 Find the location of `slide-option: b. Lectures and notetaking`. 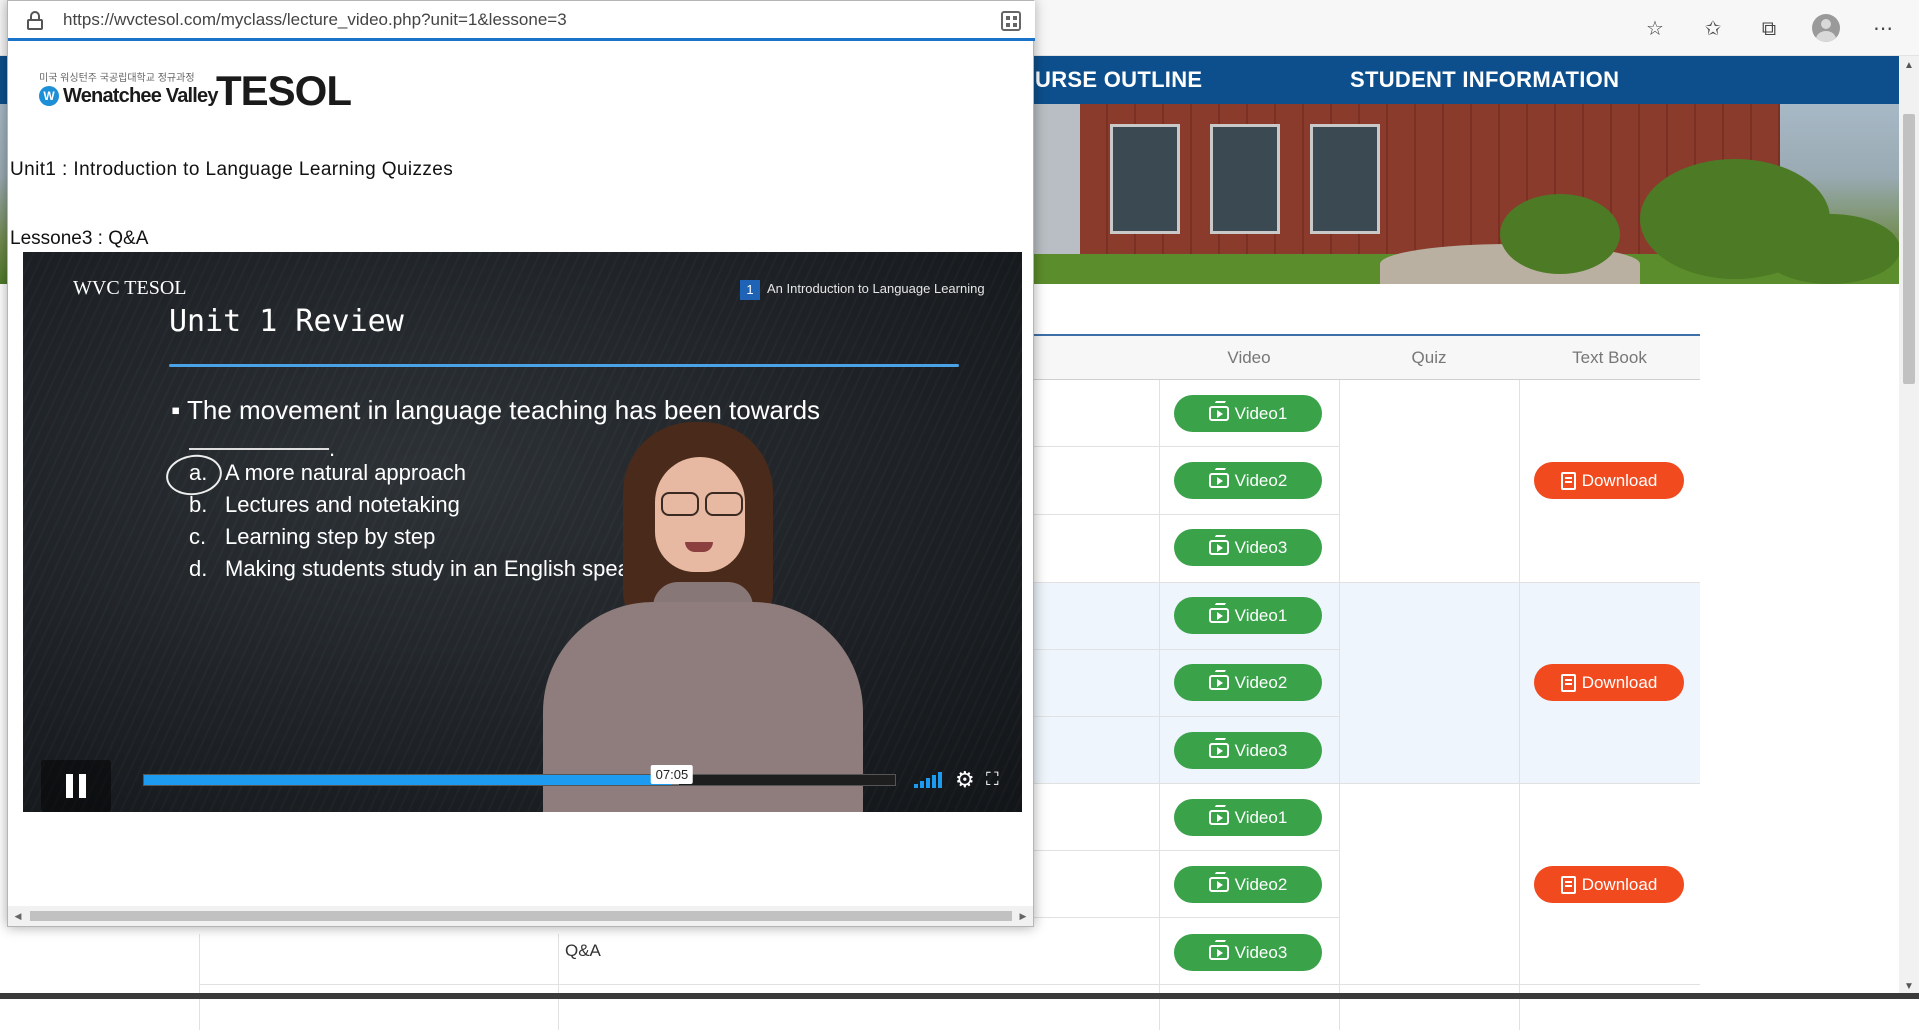

slide-option: b. Lectures and notetaking is located at coordinates (324, 505).